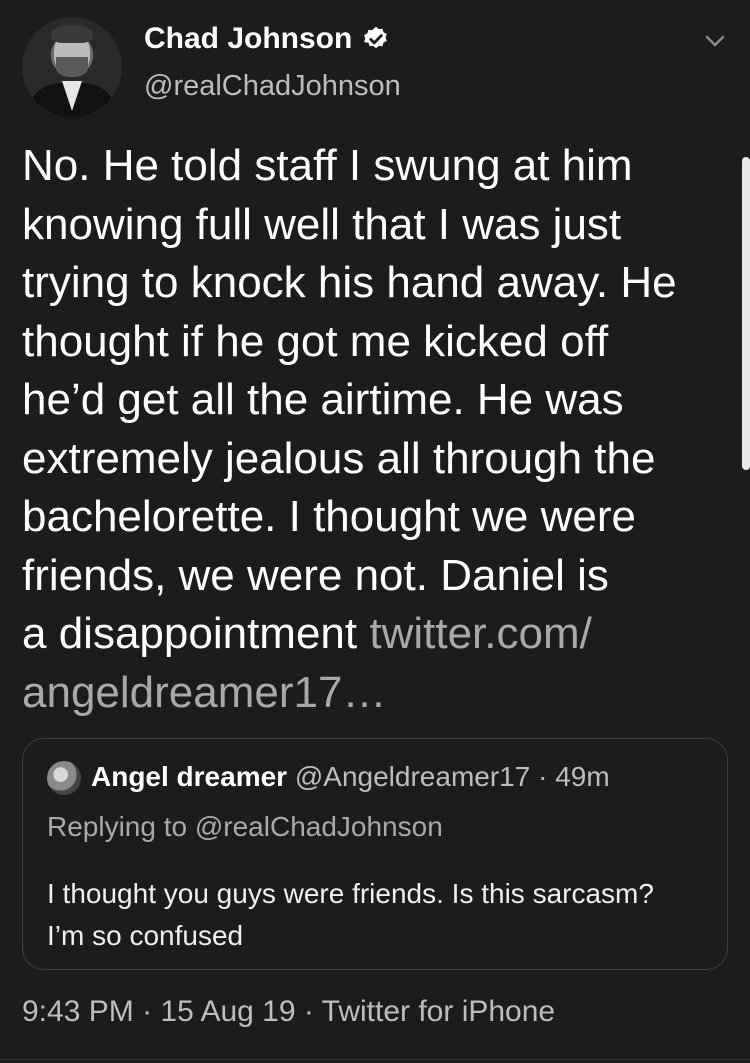  I want to click on quoted-time: 49m, so click(582, 776).